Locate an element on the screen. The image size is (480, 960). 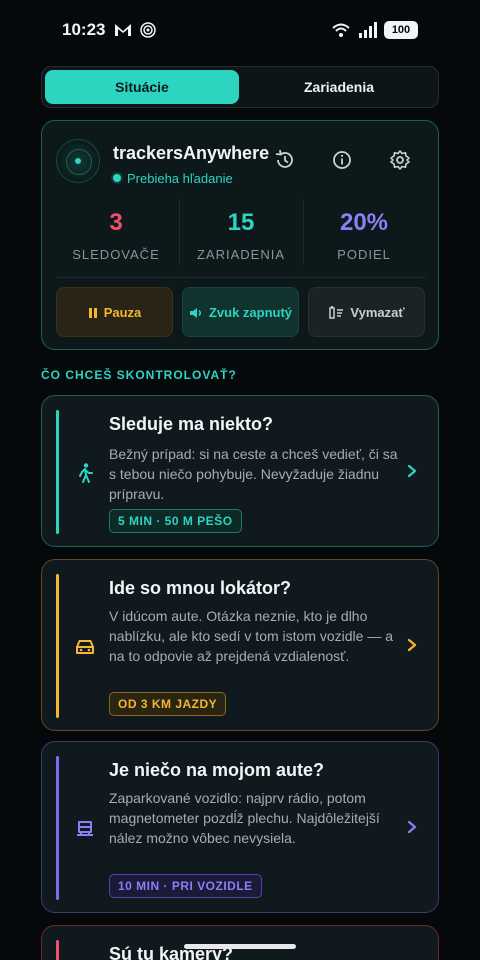
battery-indicator: 100 is located at coordinates (401, 30).